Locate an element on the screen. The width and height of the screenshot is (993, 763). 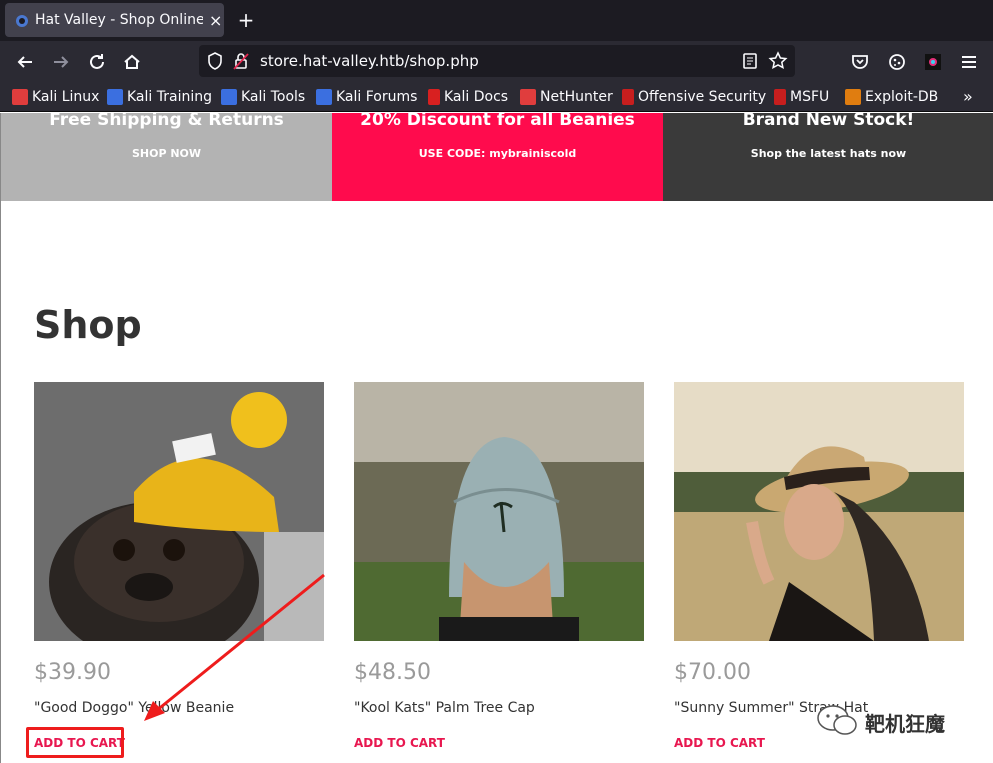
tab-strip: Hat Valley - Shop Online! × + is located at coordinates (496, 20).